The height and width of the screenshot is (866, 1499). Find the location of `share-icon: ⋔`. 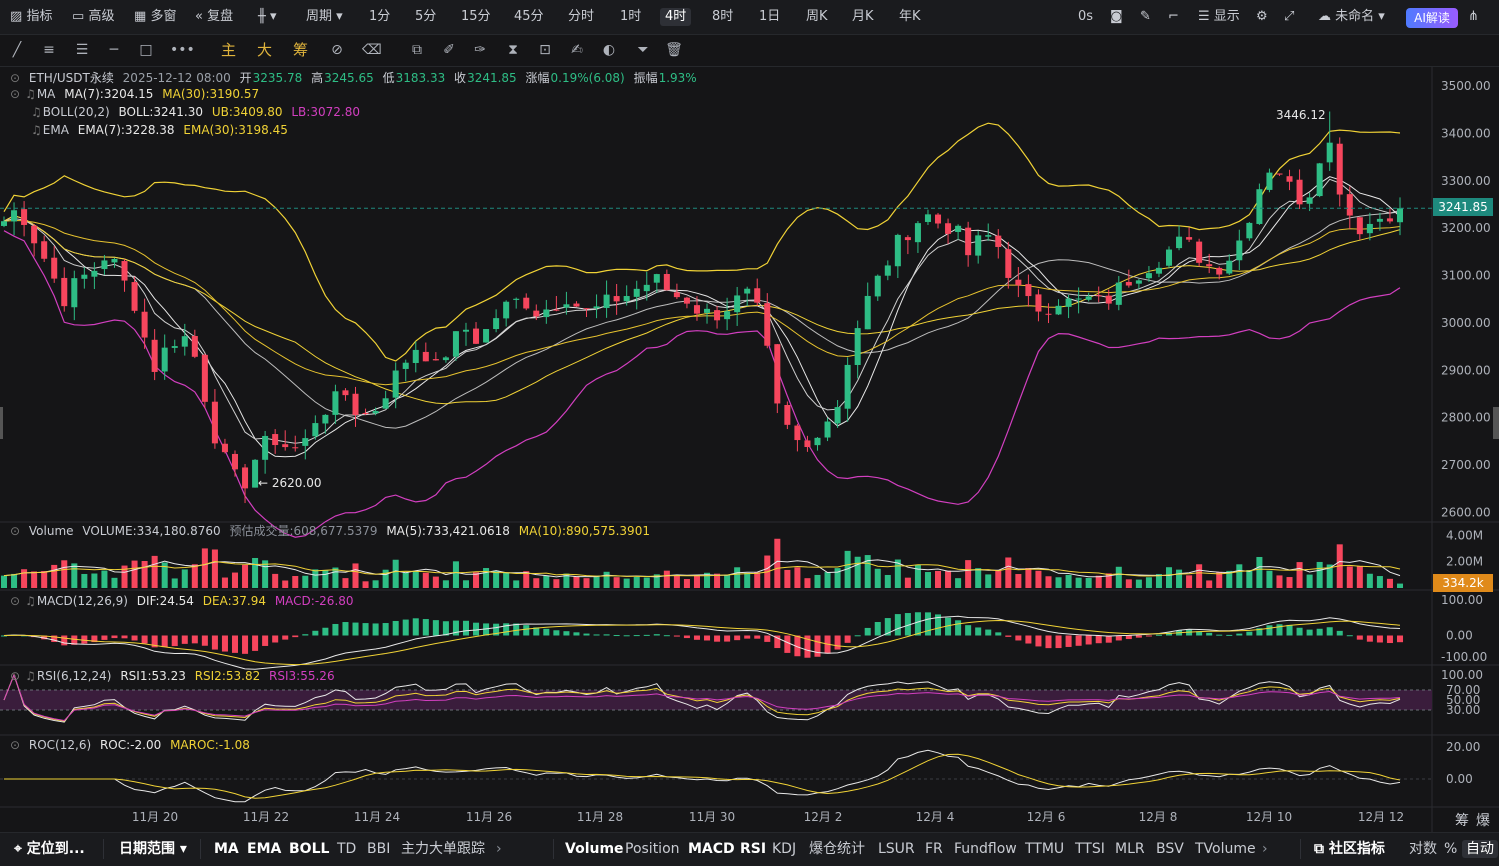

share-icon: ⋔ is located at coordinates (1473, 17).